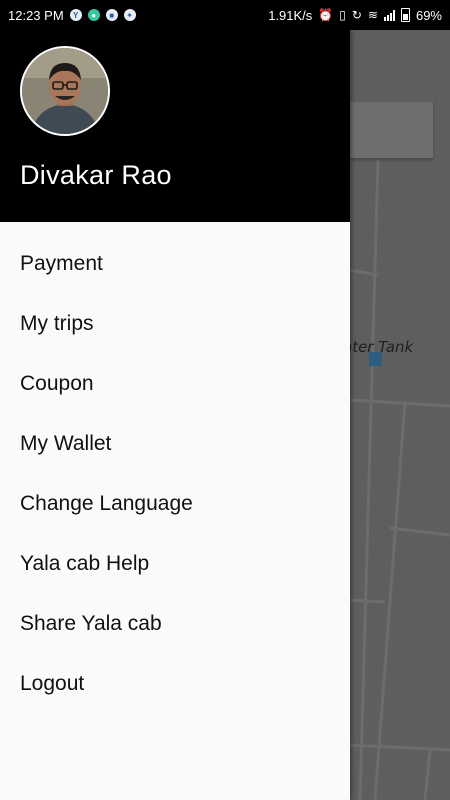 The image size is (450, 800). Describe the element at coordinates (36, 15) in the screenshot. I see `status-time: 12:23 PM` at that location.